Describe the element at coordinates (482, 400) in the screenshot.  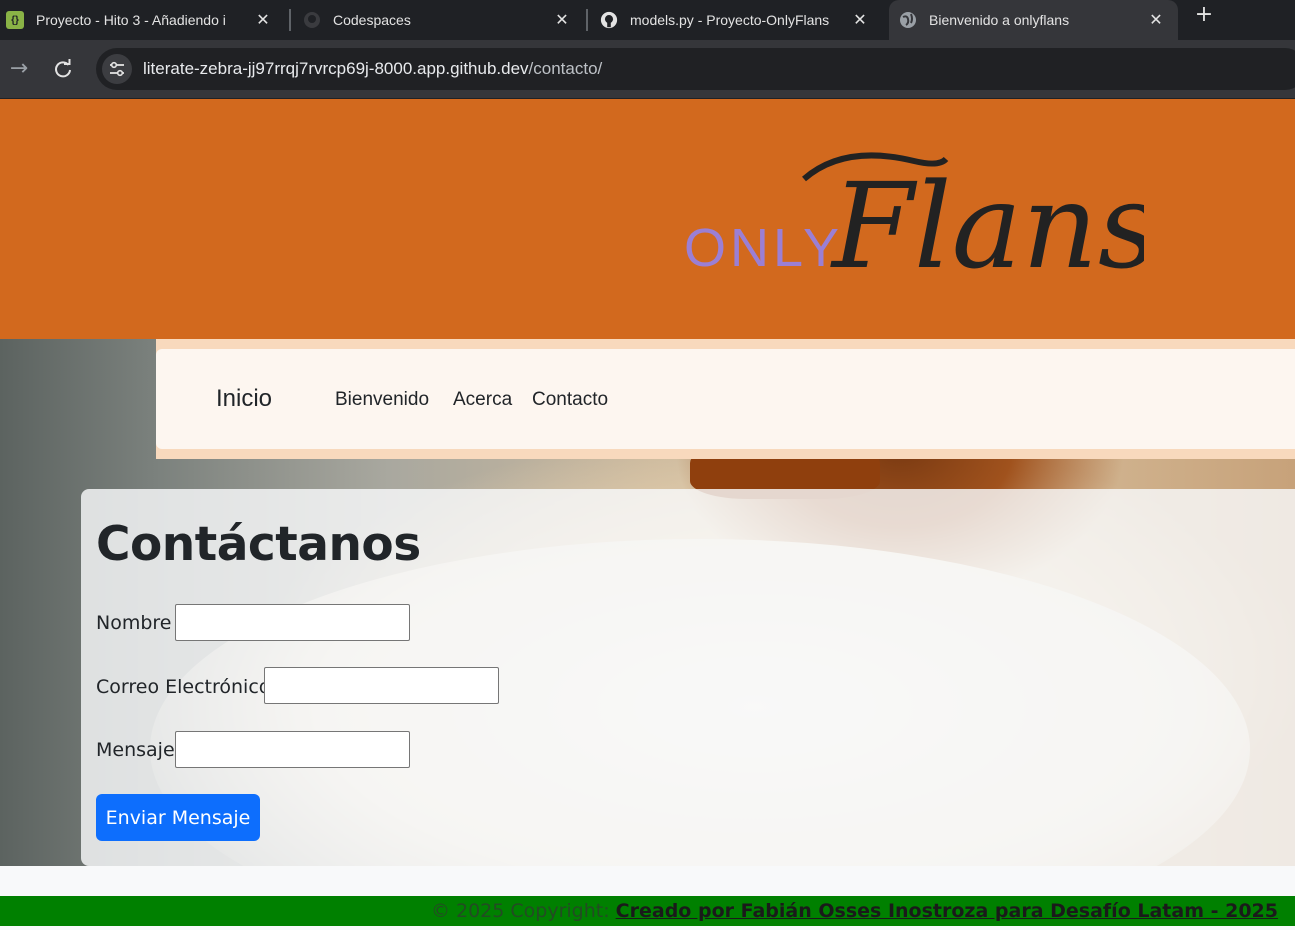
I see `nav-link-acerca: Acerca` at that location.